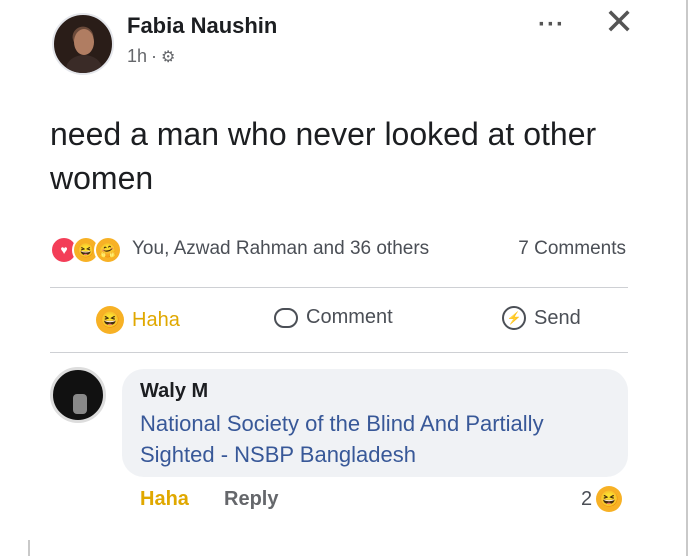 The width and height of the screenshot is (700, 556). What do you see at coordinates (587, 498) in the screenshot?
I see `comment-reaction-number: 2` at bounding box center [587, 498].